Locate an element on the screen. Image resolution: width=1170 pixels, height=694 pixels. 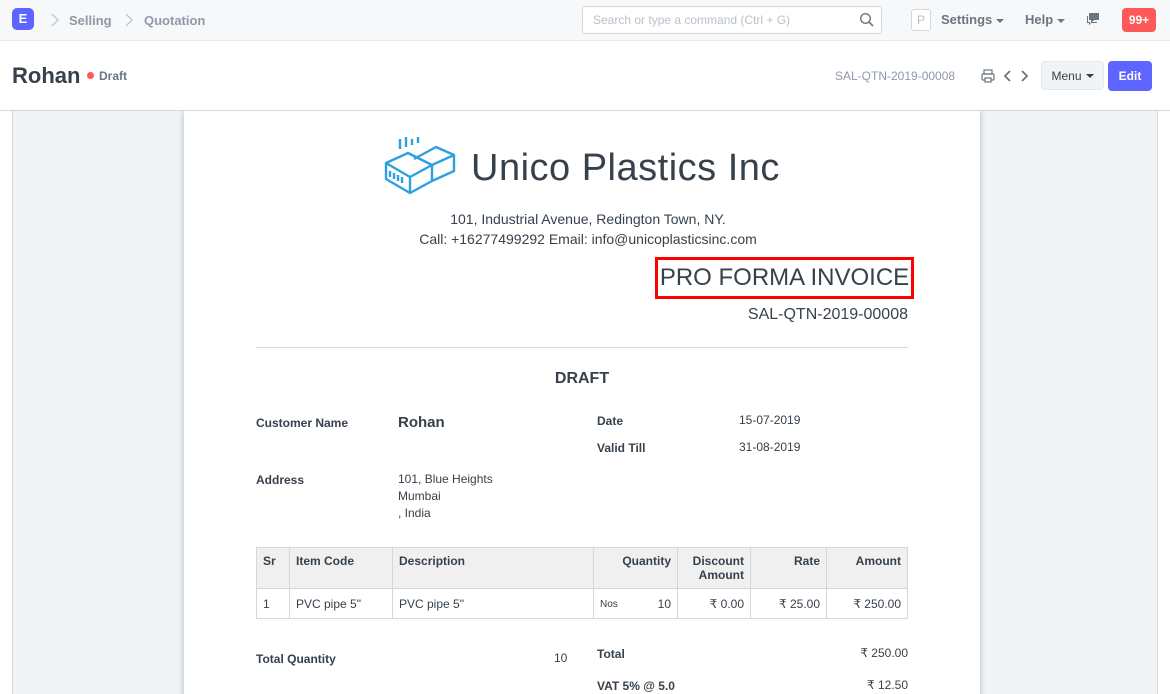
col-quantity: Quantity is located at coordinates (635, 568).